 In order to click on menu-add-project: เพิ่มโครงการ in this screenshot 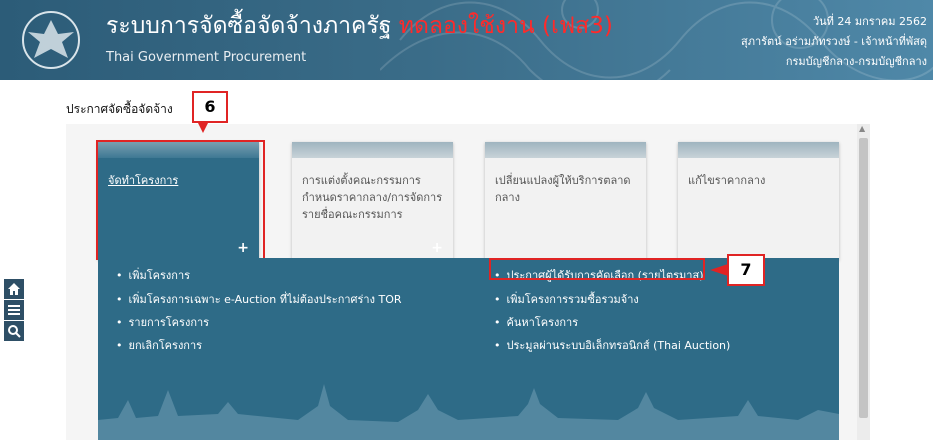, I will do `click(153, 275)`.